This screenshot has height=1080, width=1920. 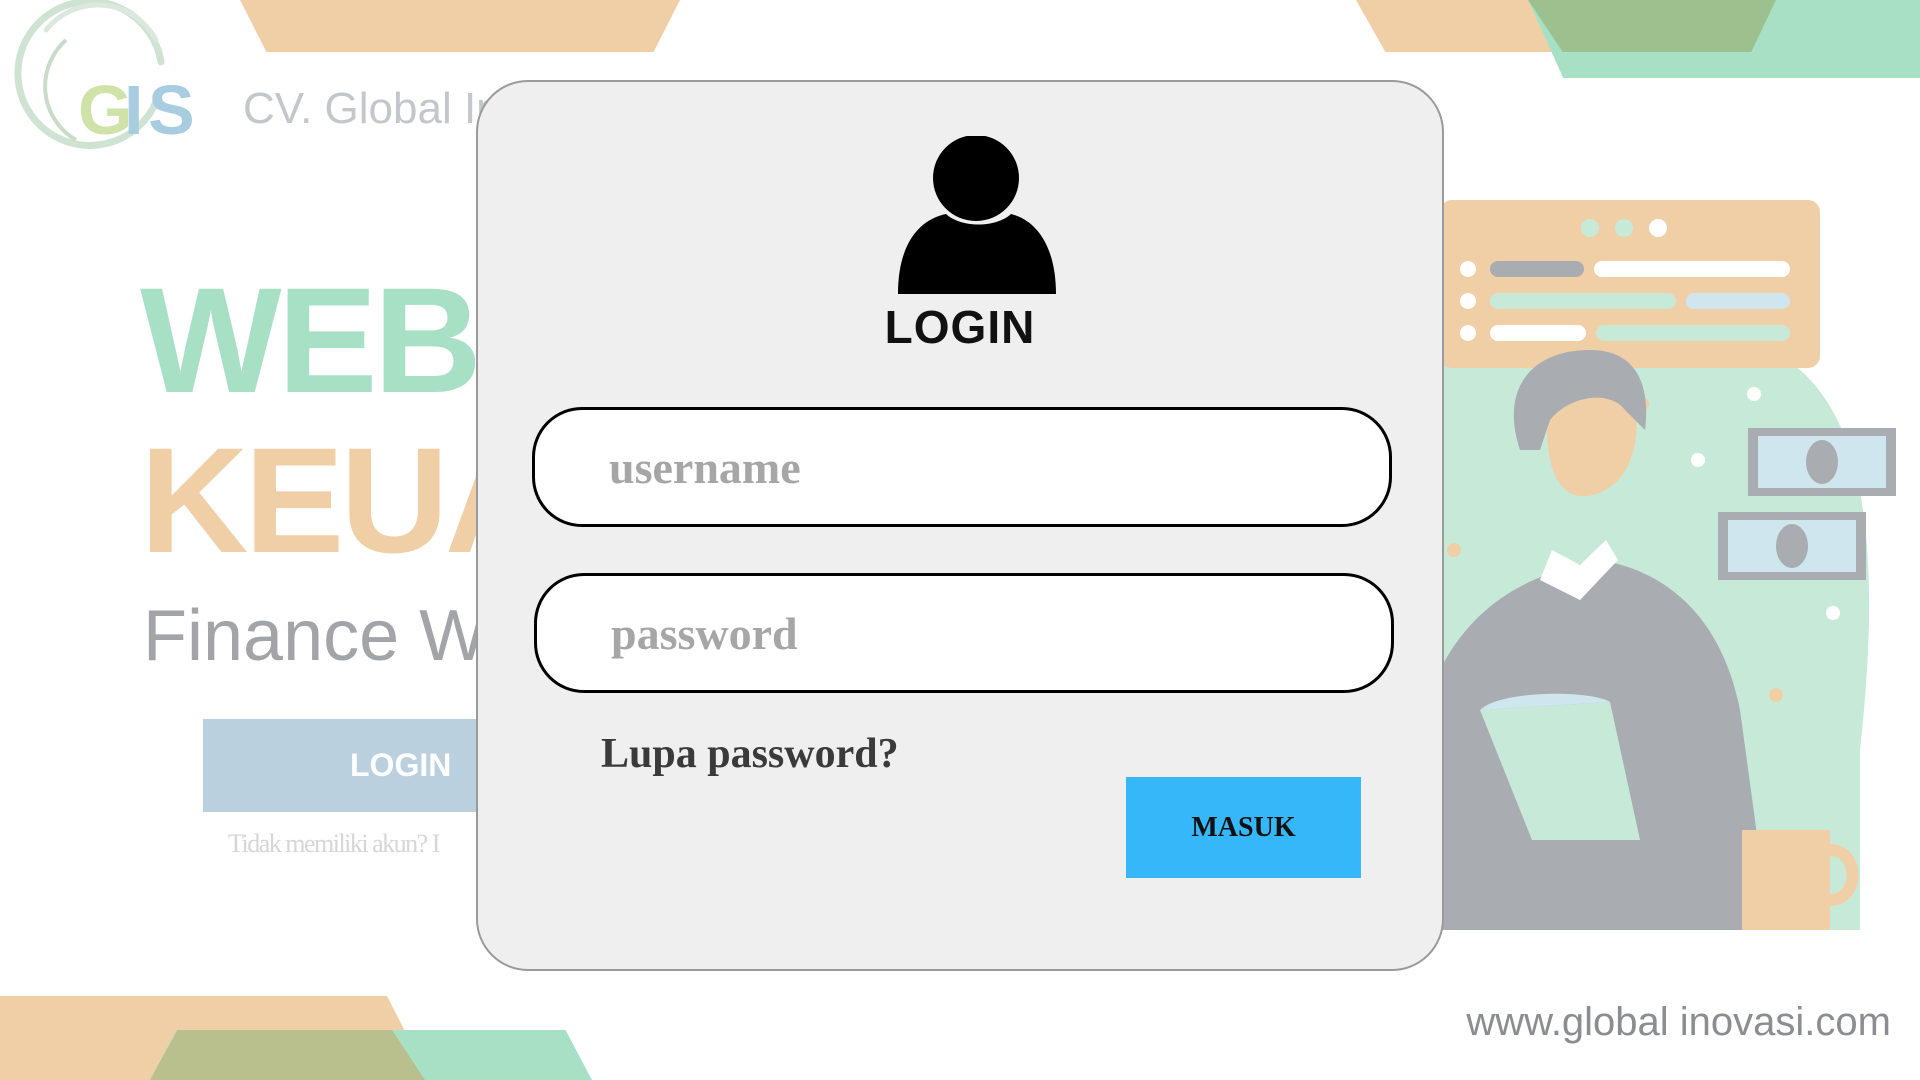 I want to click on username-input, so click(x=962, y=467).